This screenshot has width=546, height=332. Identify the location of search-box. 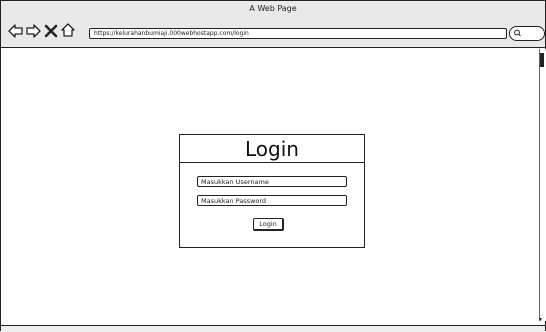
(527, 33).